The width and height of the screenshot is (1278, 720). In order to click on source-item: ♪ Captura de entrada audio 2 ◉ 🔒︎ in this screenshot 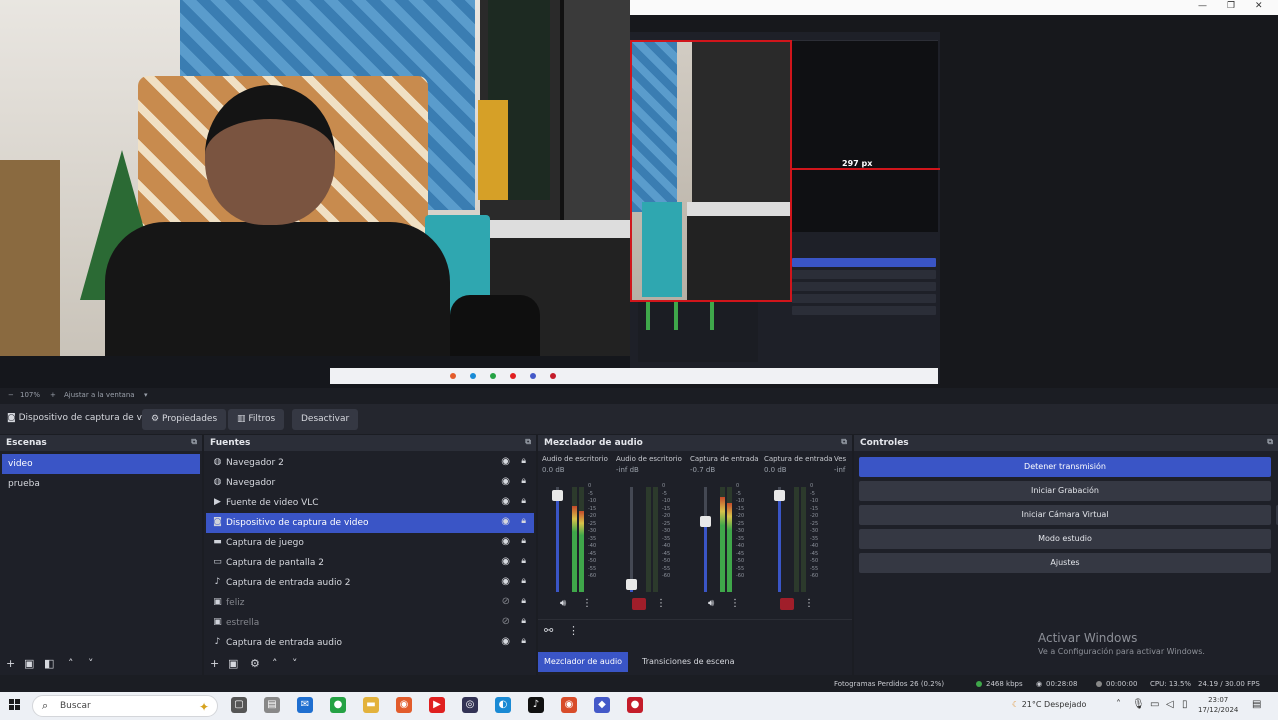, I will do `click(370, 583)`.